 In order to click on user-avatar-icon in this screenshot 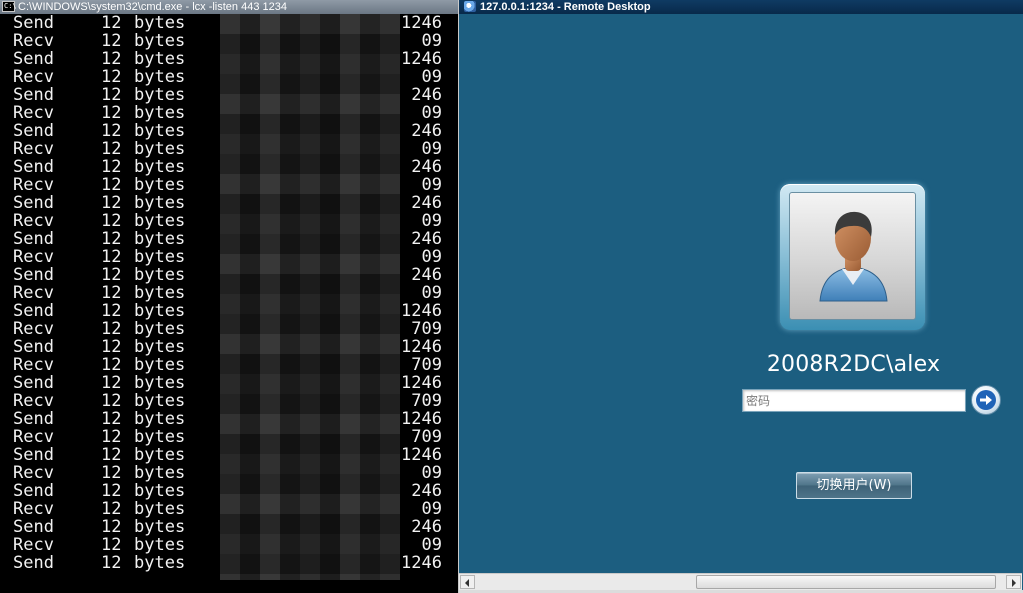, I will do `click(852, 256)`.